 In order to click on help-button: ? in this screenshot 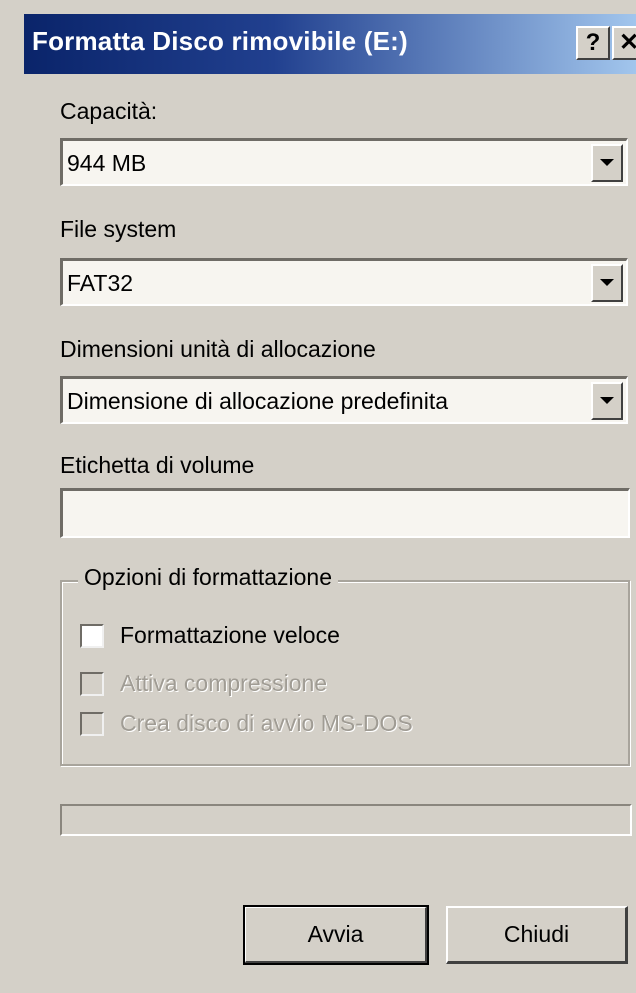, I will do `click(593, 43)`.